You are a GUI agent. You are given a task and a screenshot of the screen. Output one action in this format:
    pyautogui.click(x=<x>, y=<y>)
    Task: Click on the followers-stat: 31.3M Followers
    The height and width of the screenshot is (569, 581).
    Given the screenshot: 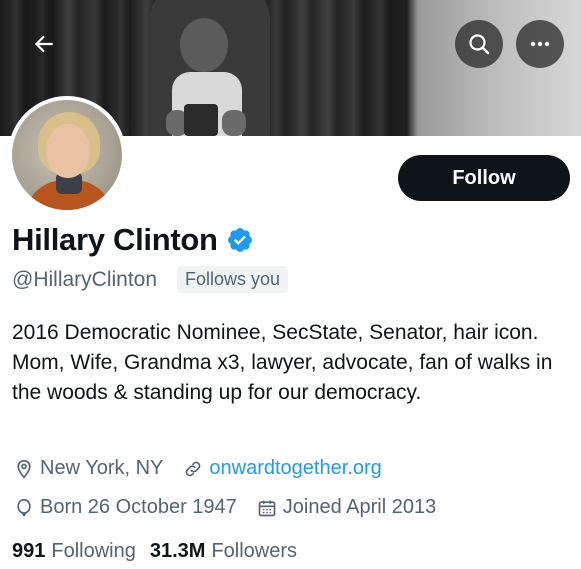 What is the action you would take?
    pyautogui.click(x=223, y=551)
    